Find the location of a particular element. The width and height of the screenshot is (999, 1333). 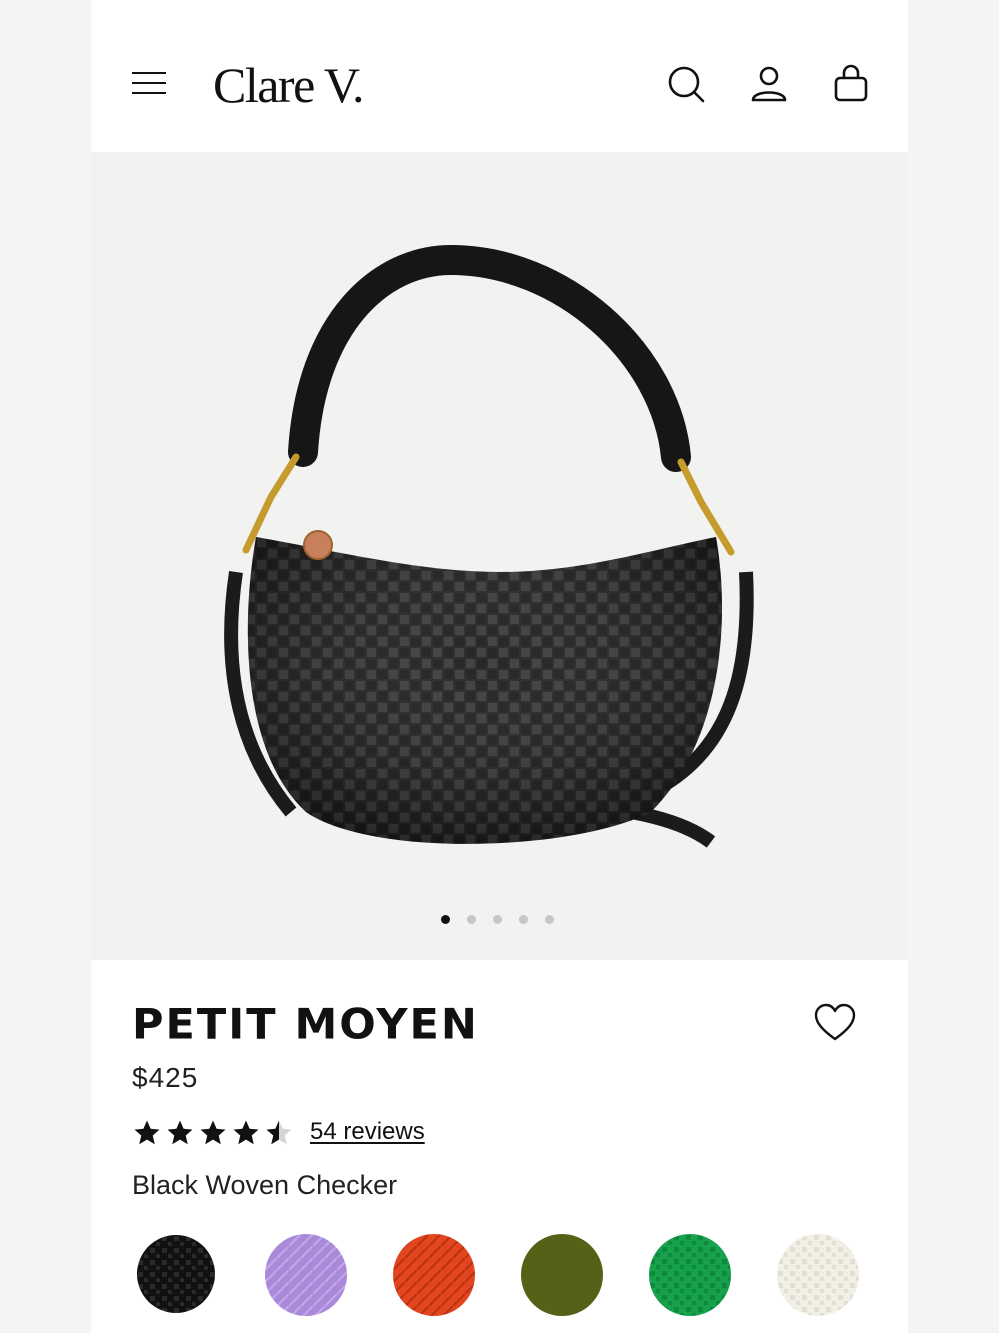

half-star-icon is located at coordinates (279, 1132).